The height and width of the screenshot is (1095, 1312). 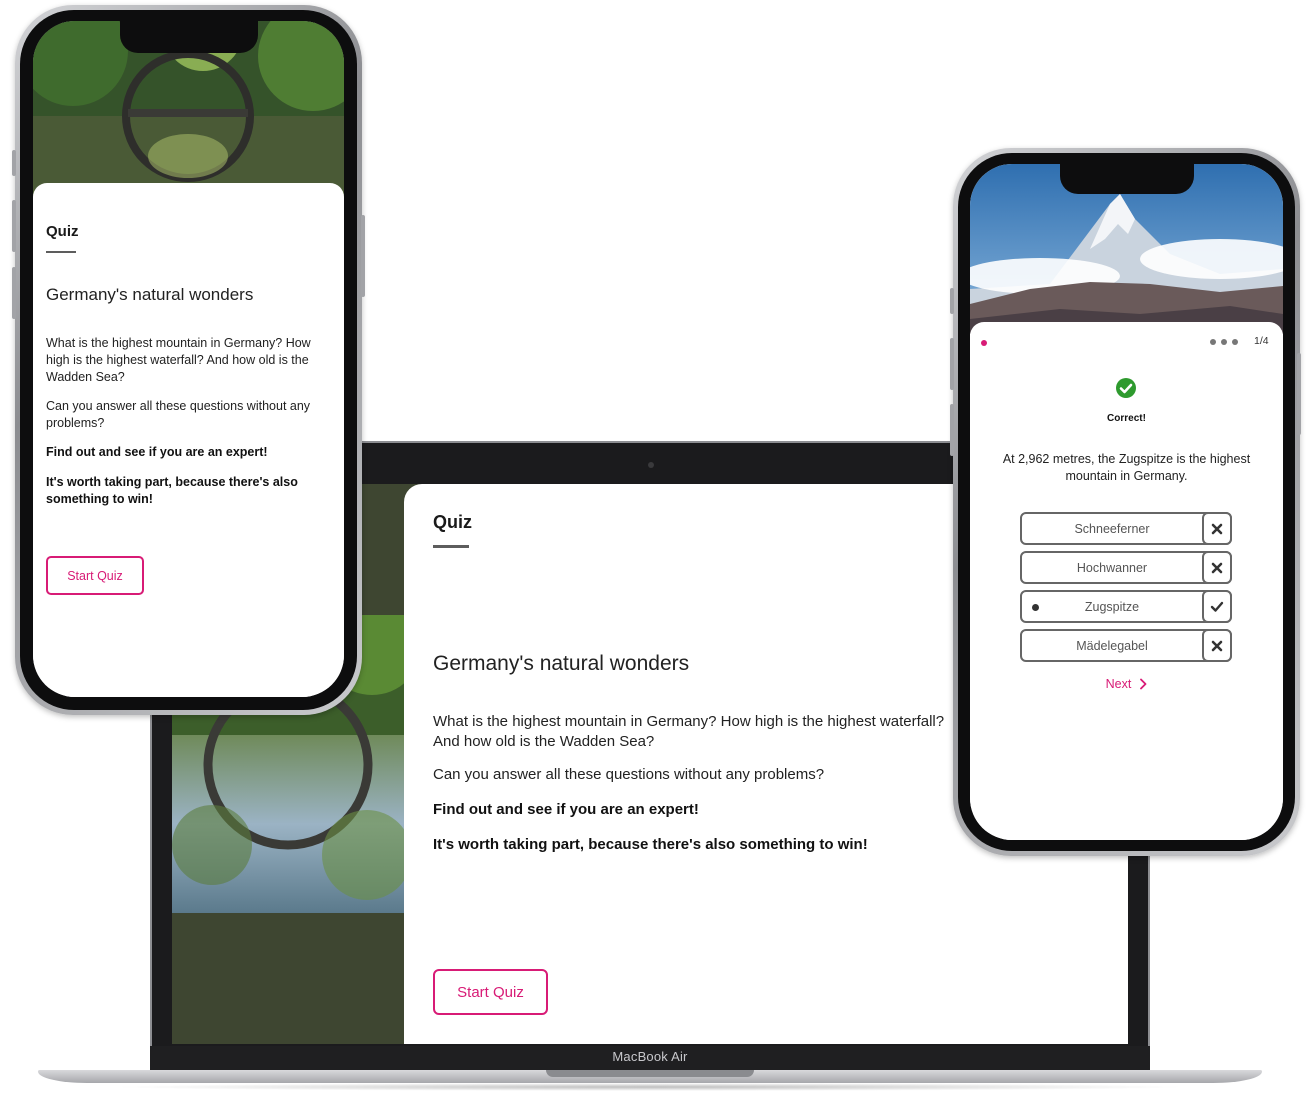 What do you see at coordinates (1126, 418) in the screenshot?
I see `result-label: Correct!` at bounding box center [1126, 418].